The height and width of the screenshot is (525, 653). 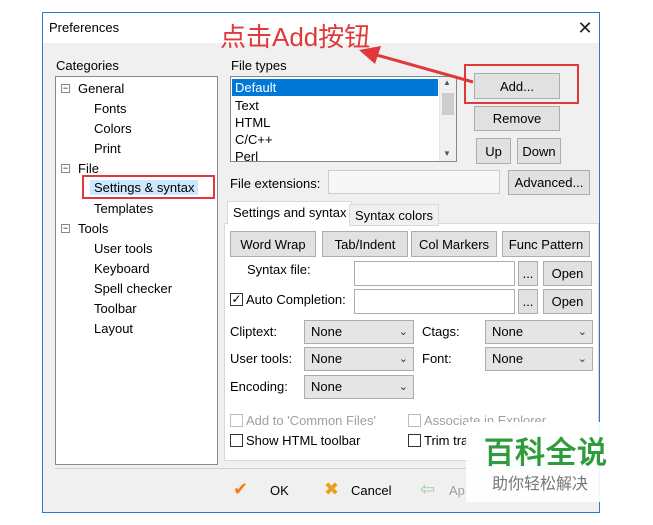 What do you see at coordinates (434, 273) in the screenshot?
I see `syntax-file-field` at bounding box center [434, 273].